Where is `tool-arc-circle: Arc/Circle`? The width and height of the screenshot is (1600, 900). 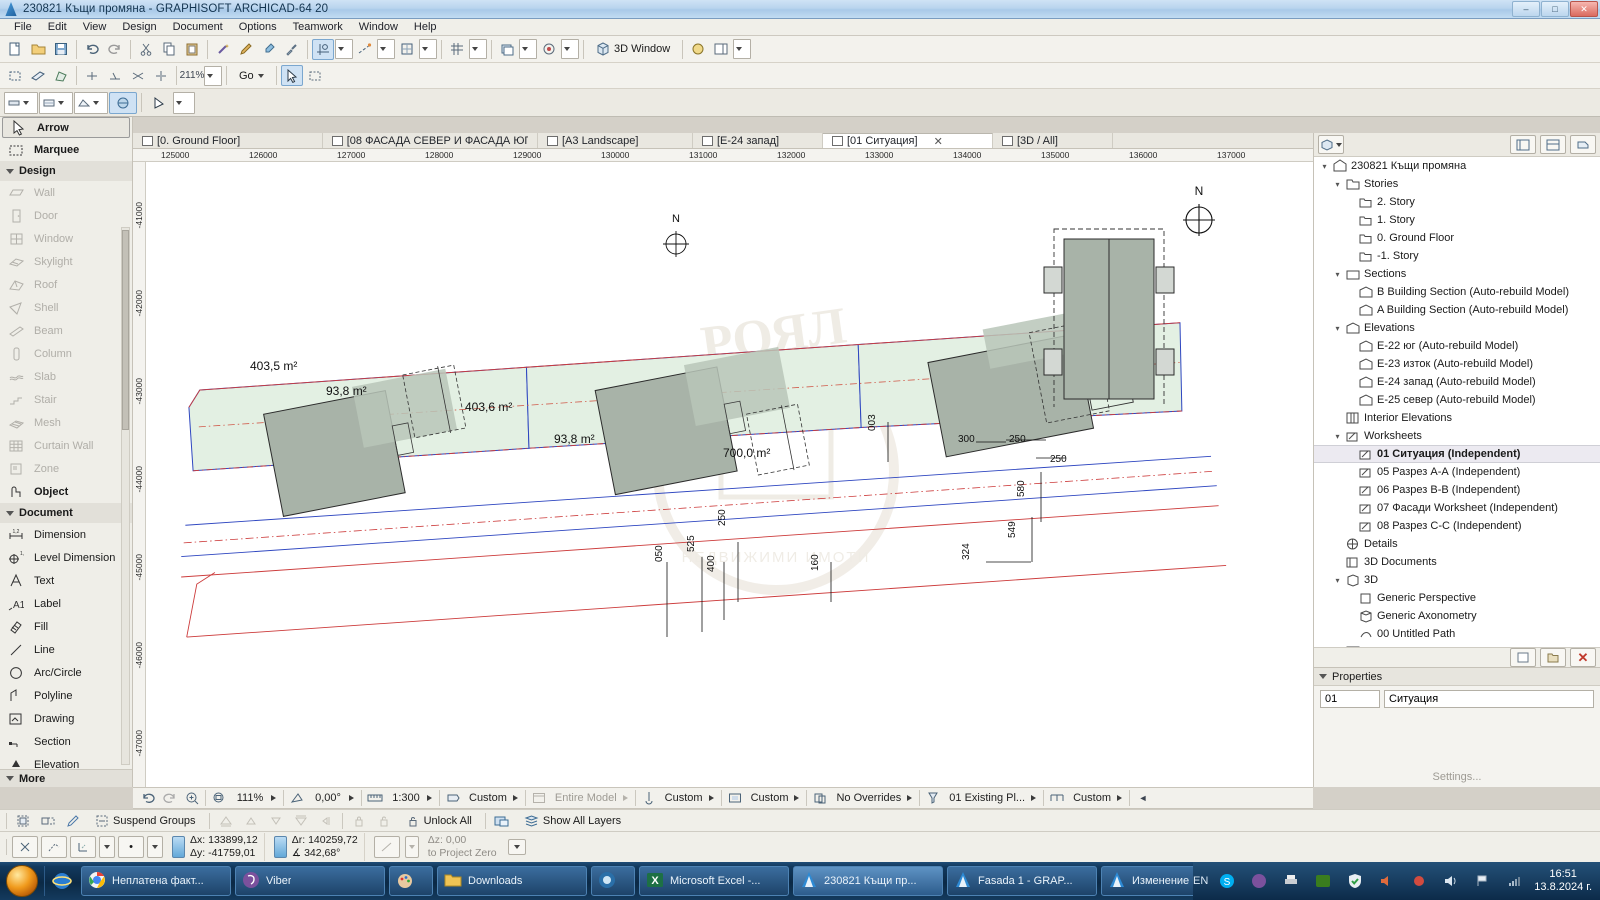
tool-arc-circle: Arc/Circle is located at coordinates (66, 672).